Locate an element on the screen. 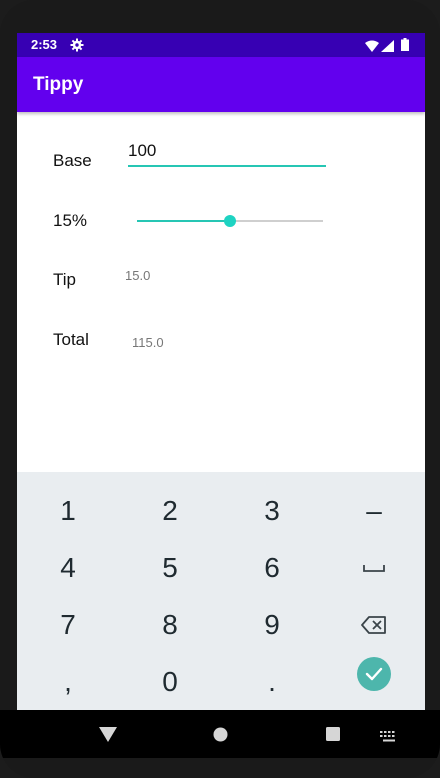 This screenshot has width=440, height=778. recents-icon is located at coordinates (333, 736).